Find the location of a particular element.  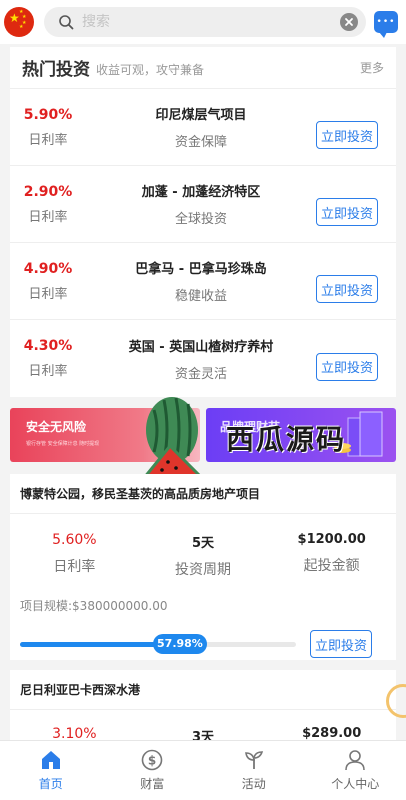

clear-icon is located at coordinates (349, 22).